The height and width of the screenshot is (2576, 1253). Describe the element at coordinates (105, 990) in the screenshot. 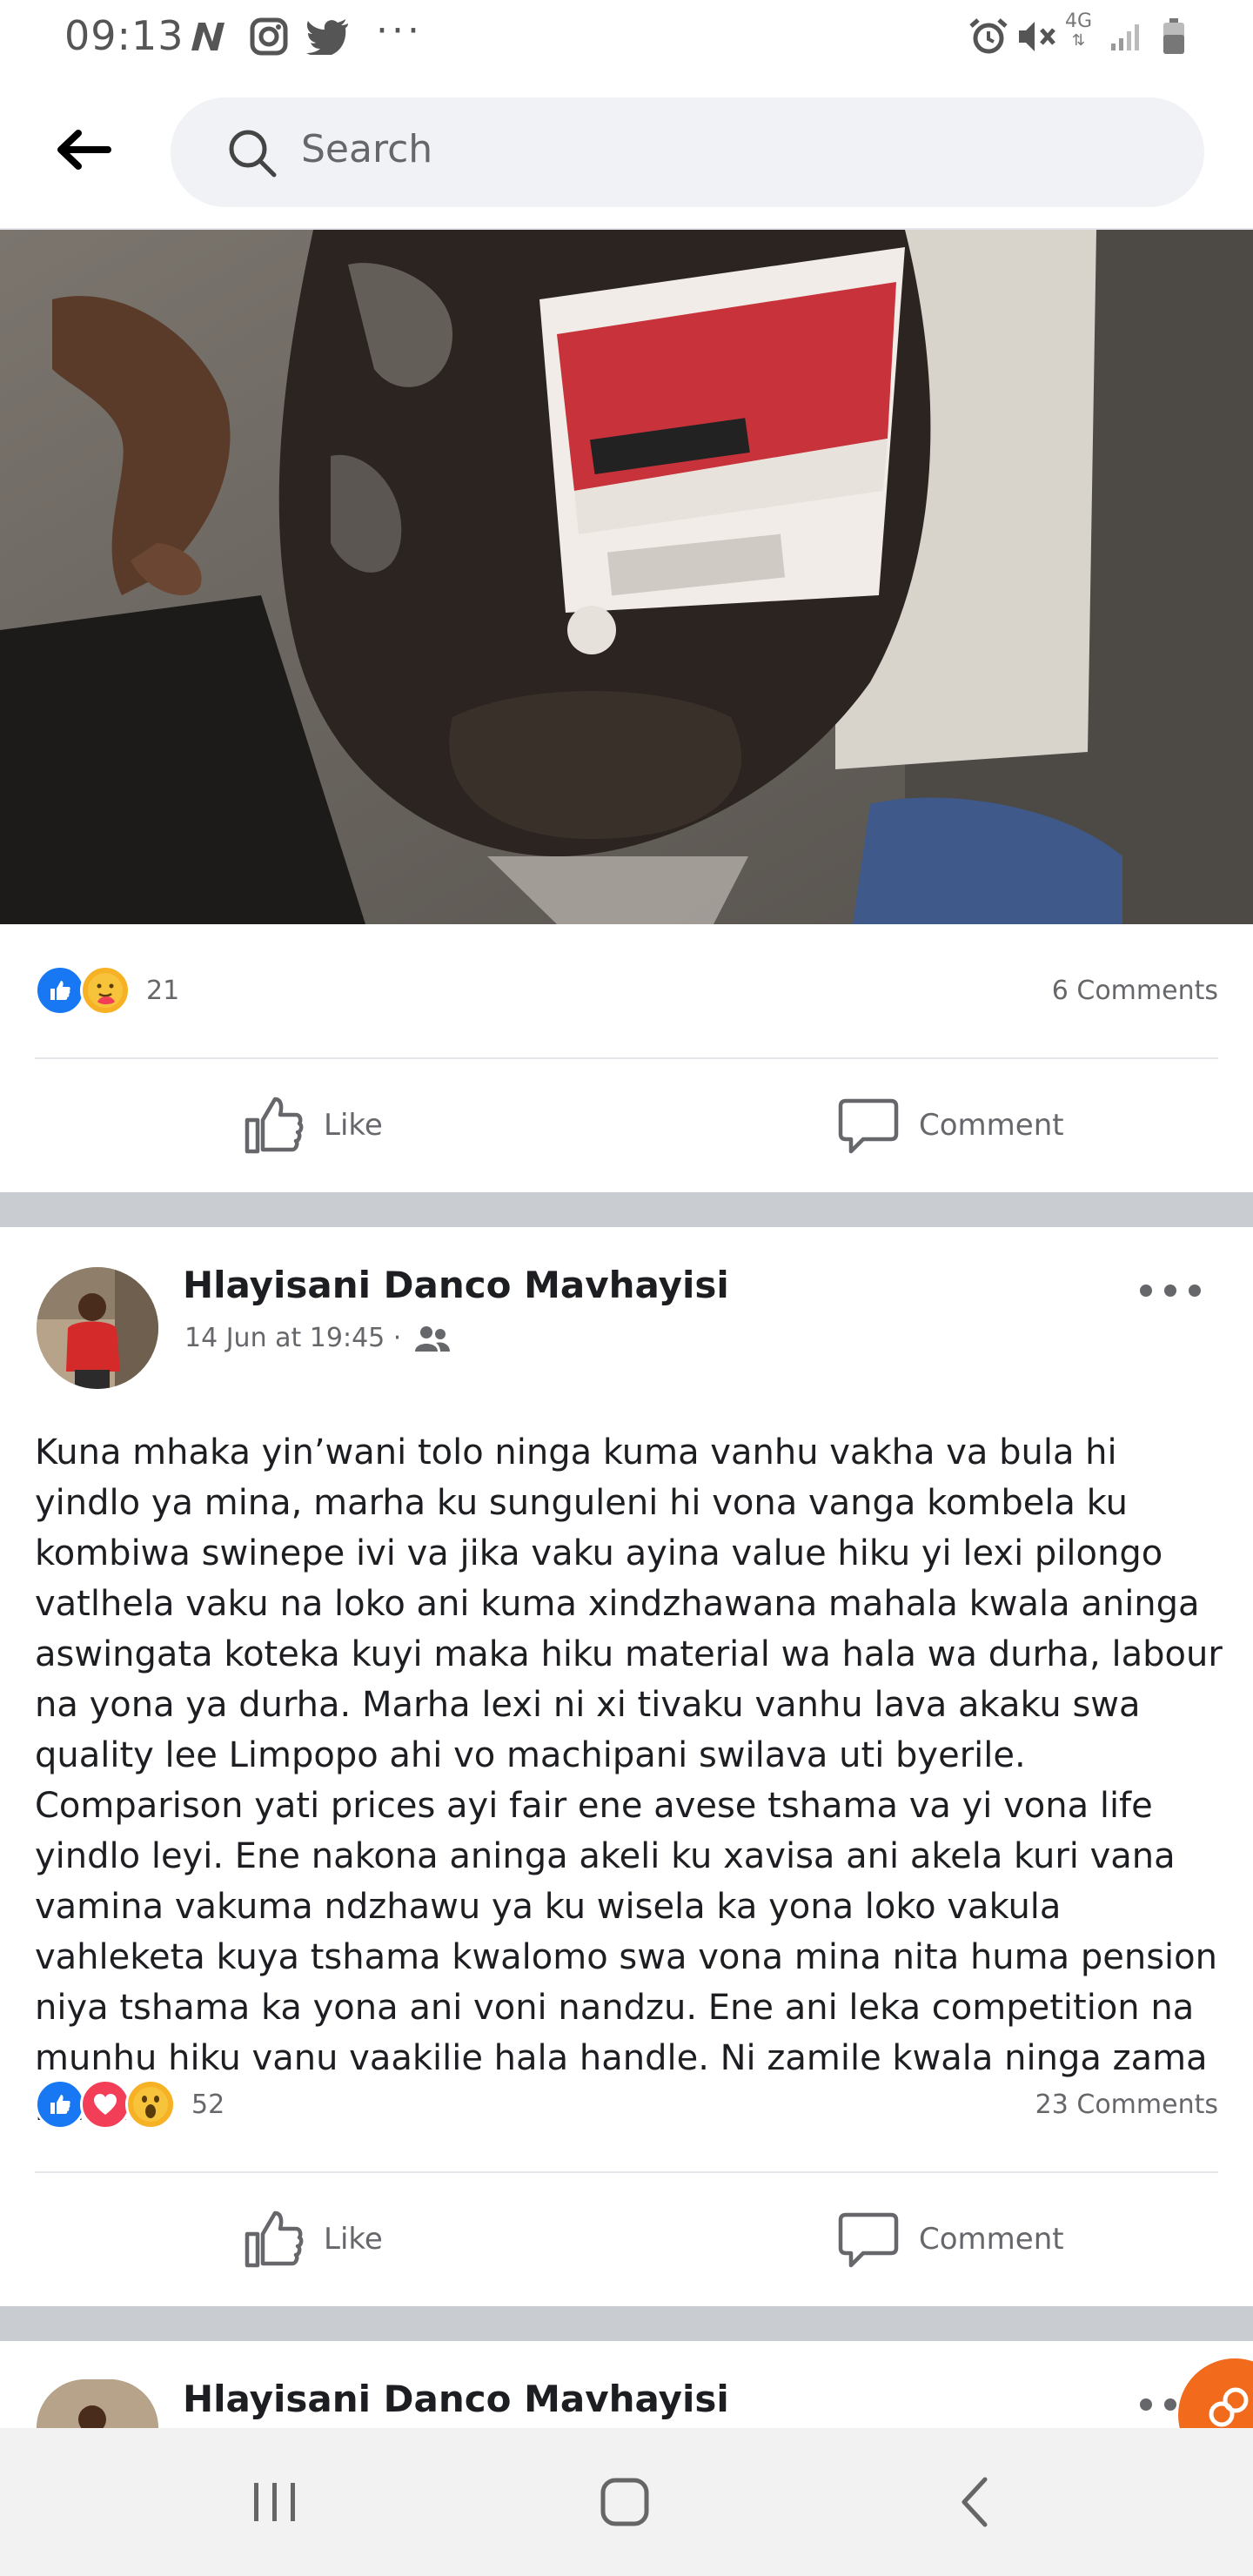

I see `care-reaction-icon` at that location.